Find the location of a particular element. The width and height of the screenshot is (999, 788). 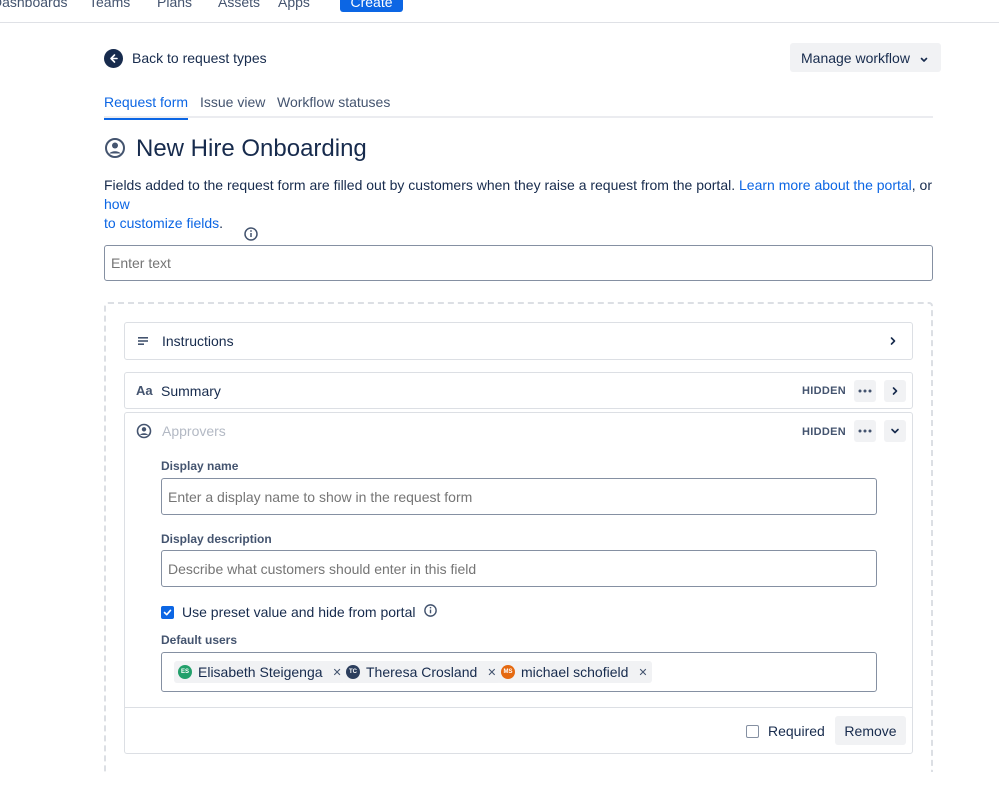

field-label: Instructions is located at coordinates (198, 341).